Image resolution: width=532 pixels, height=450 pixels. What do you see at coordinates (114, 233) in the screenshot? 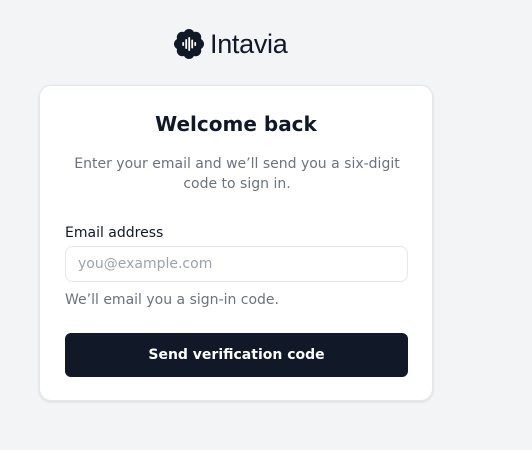
I see `email-label: Email address` at bounding box center [114, 233].